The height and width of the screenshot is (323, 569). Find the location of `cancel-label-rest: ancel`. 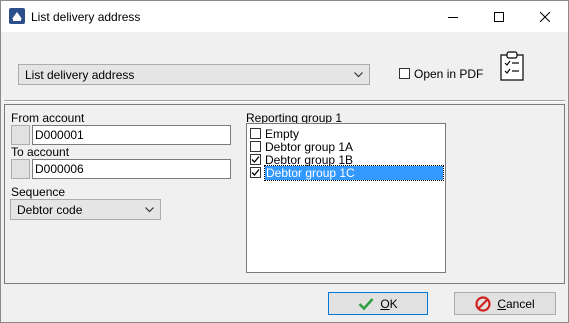

cancel-label-rest: ancel is located at coordinates (520, 303).